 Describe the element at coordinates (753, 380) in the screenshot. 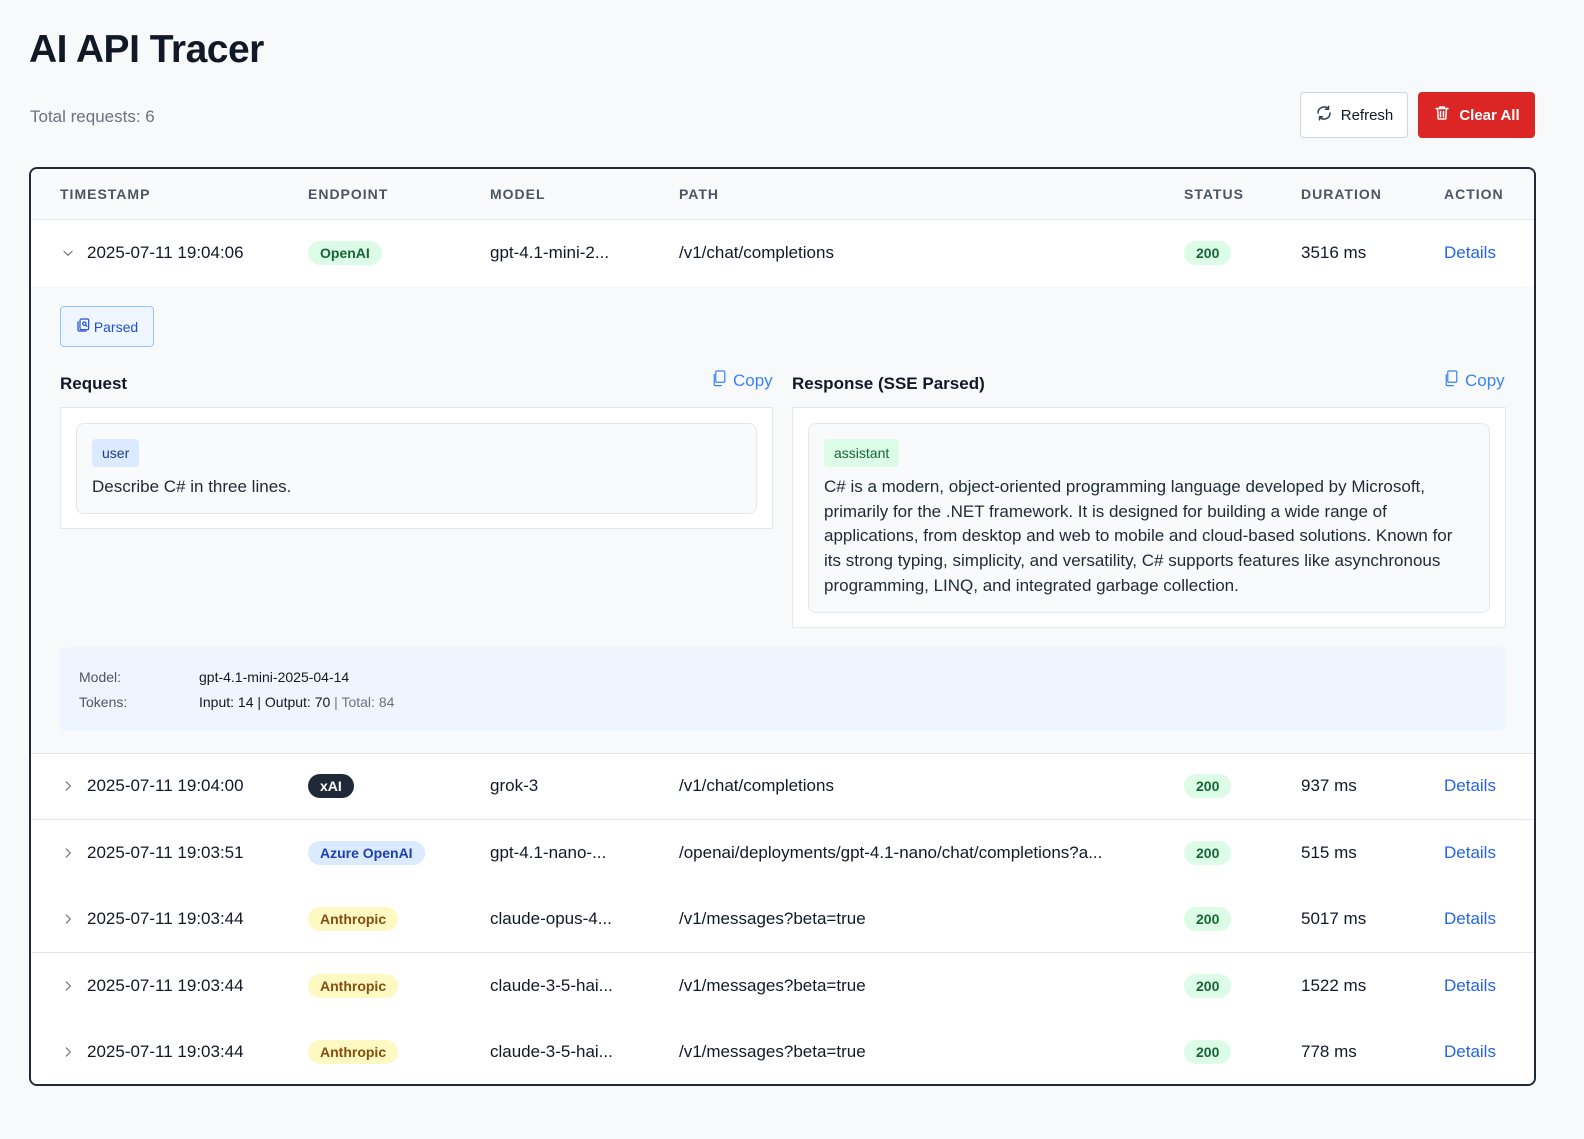

I see `copy-request-label: Copy` at that location.